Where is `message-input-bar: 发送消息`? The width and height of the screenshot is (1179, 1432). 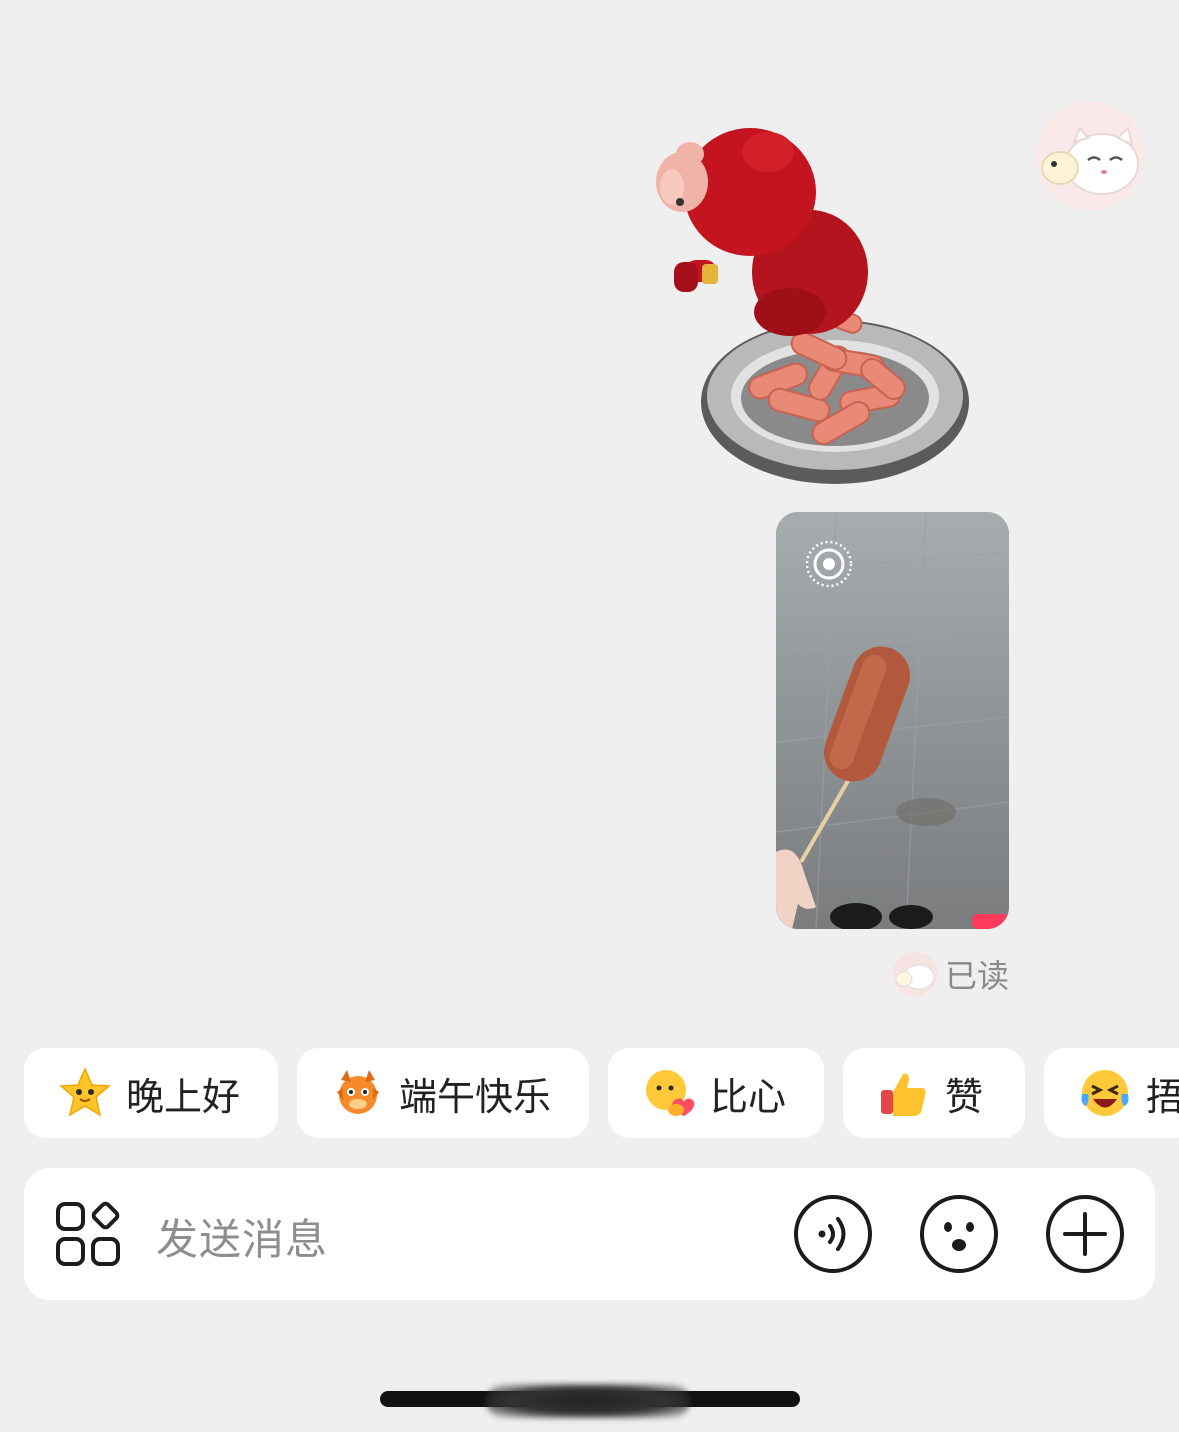
message-input-bar: 发送消息 is located at coordinates (589, 1234).